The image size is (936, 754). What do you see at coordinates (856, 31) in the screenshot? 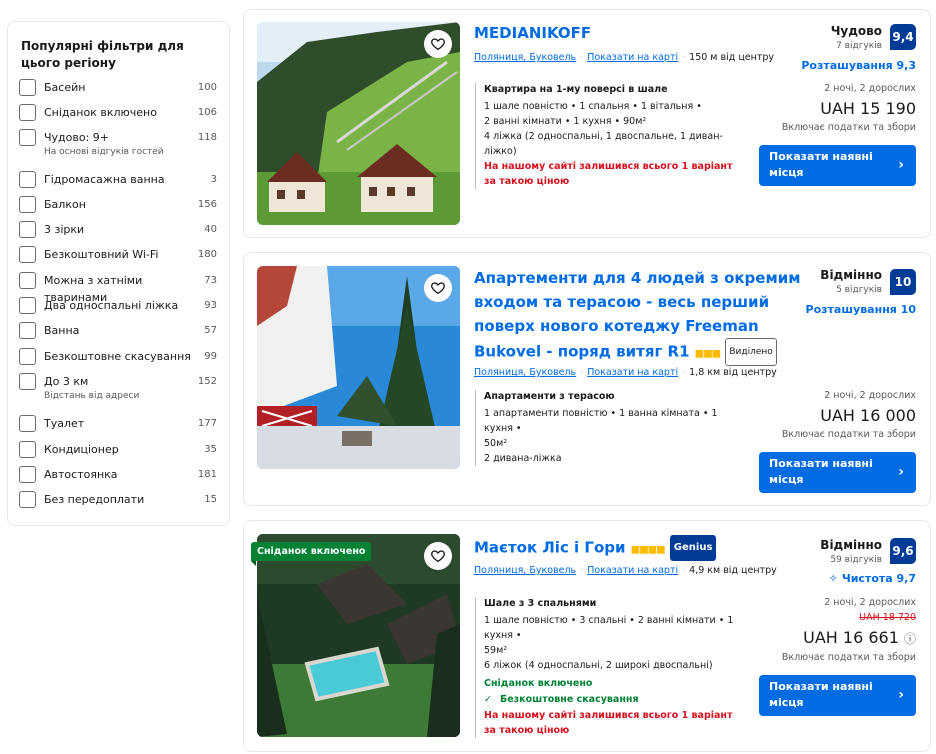
I see `rating-word: Чудово` at bounding box center [856, 31].